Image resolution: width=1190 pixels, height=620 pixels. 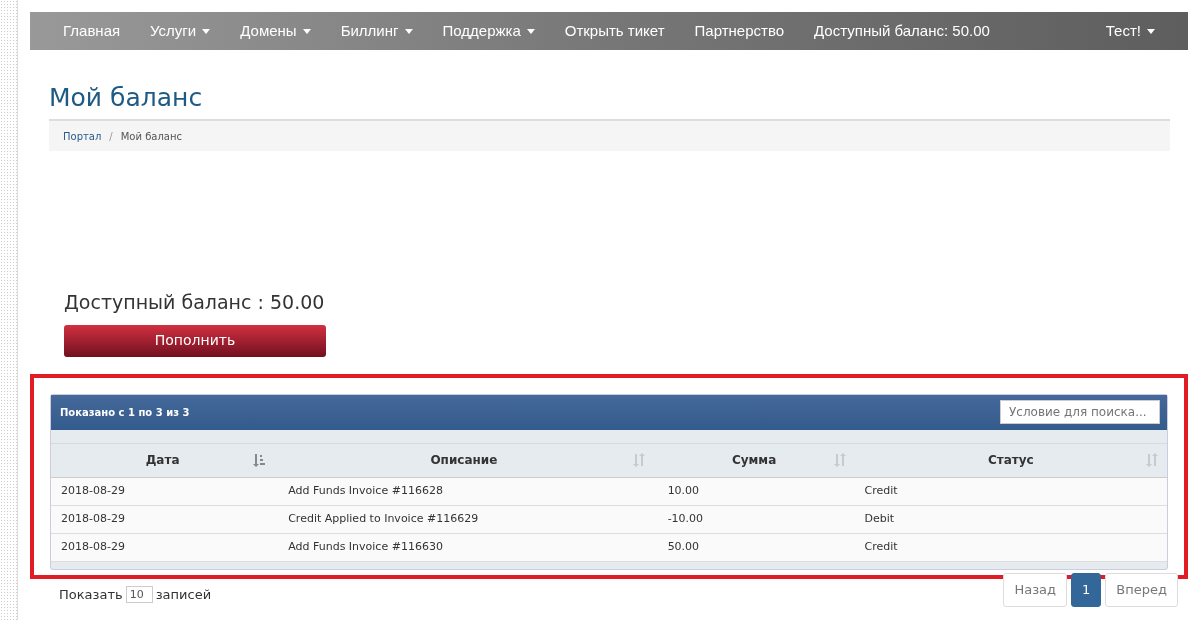 What do you see at coordinates (1010, 519) in the screenshot?
I see `table-cell: Debit` at bounding box center [1010, 519].